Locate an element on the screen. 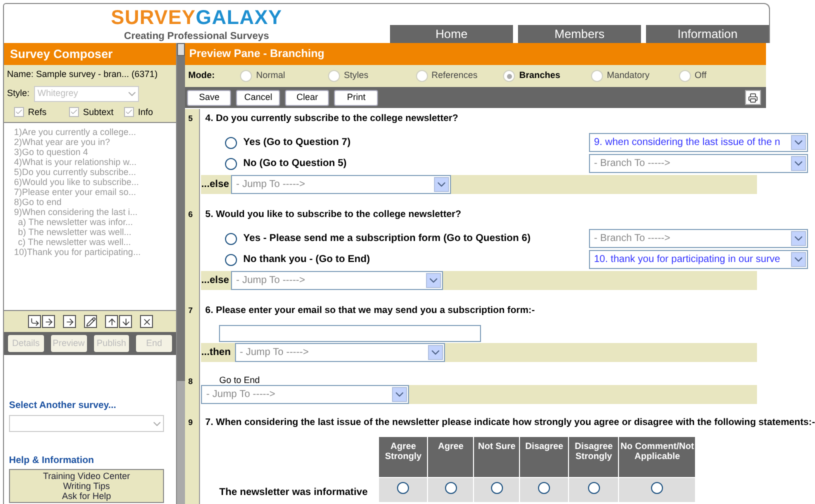 The width and height of the screenshot is (815, 504). style-label: Style: is located at coordinates (18, 93).